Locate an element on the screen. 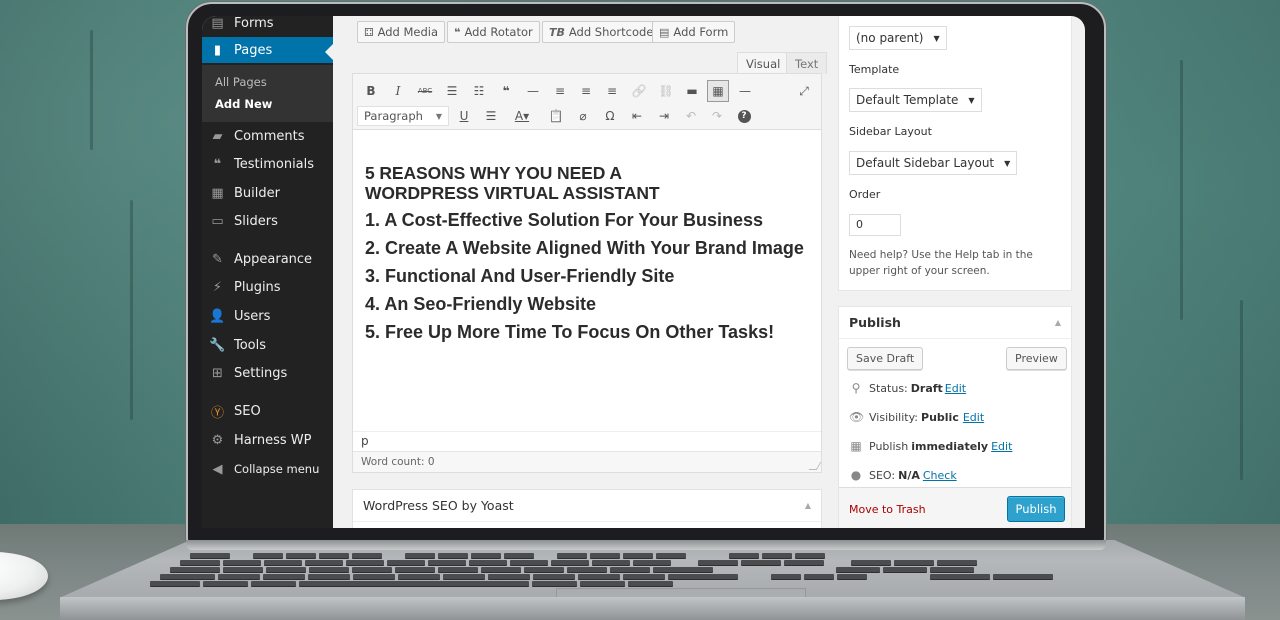 The width and height of the screenshot is (1280, 620). edit-visibility-link: Edit is located at coordinates (973, 417).